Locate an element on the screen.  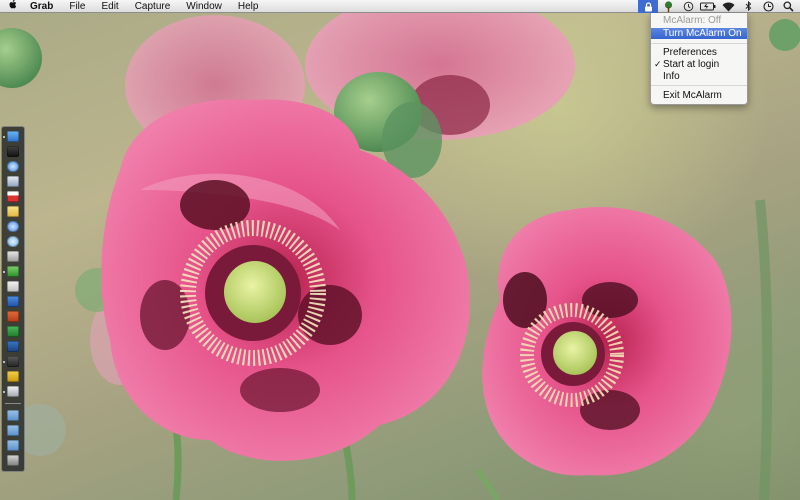
trash-icon is located at coordinates (13, 460).